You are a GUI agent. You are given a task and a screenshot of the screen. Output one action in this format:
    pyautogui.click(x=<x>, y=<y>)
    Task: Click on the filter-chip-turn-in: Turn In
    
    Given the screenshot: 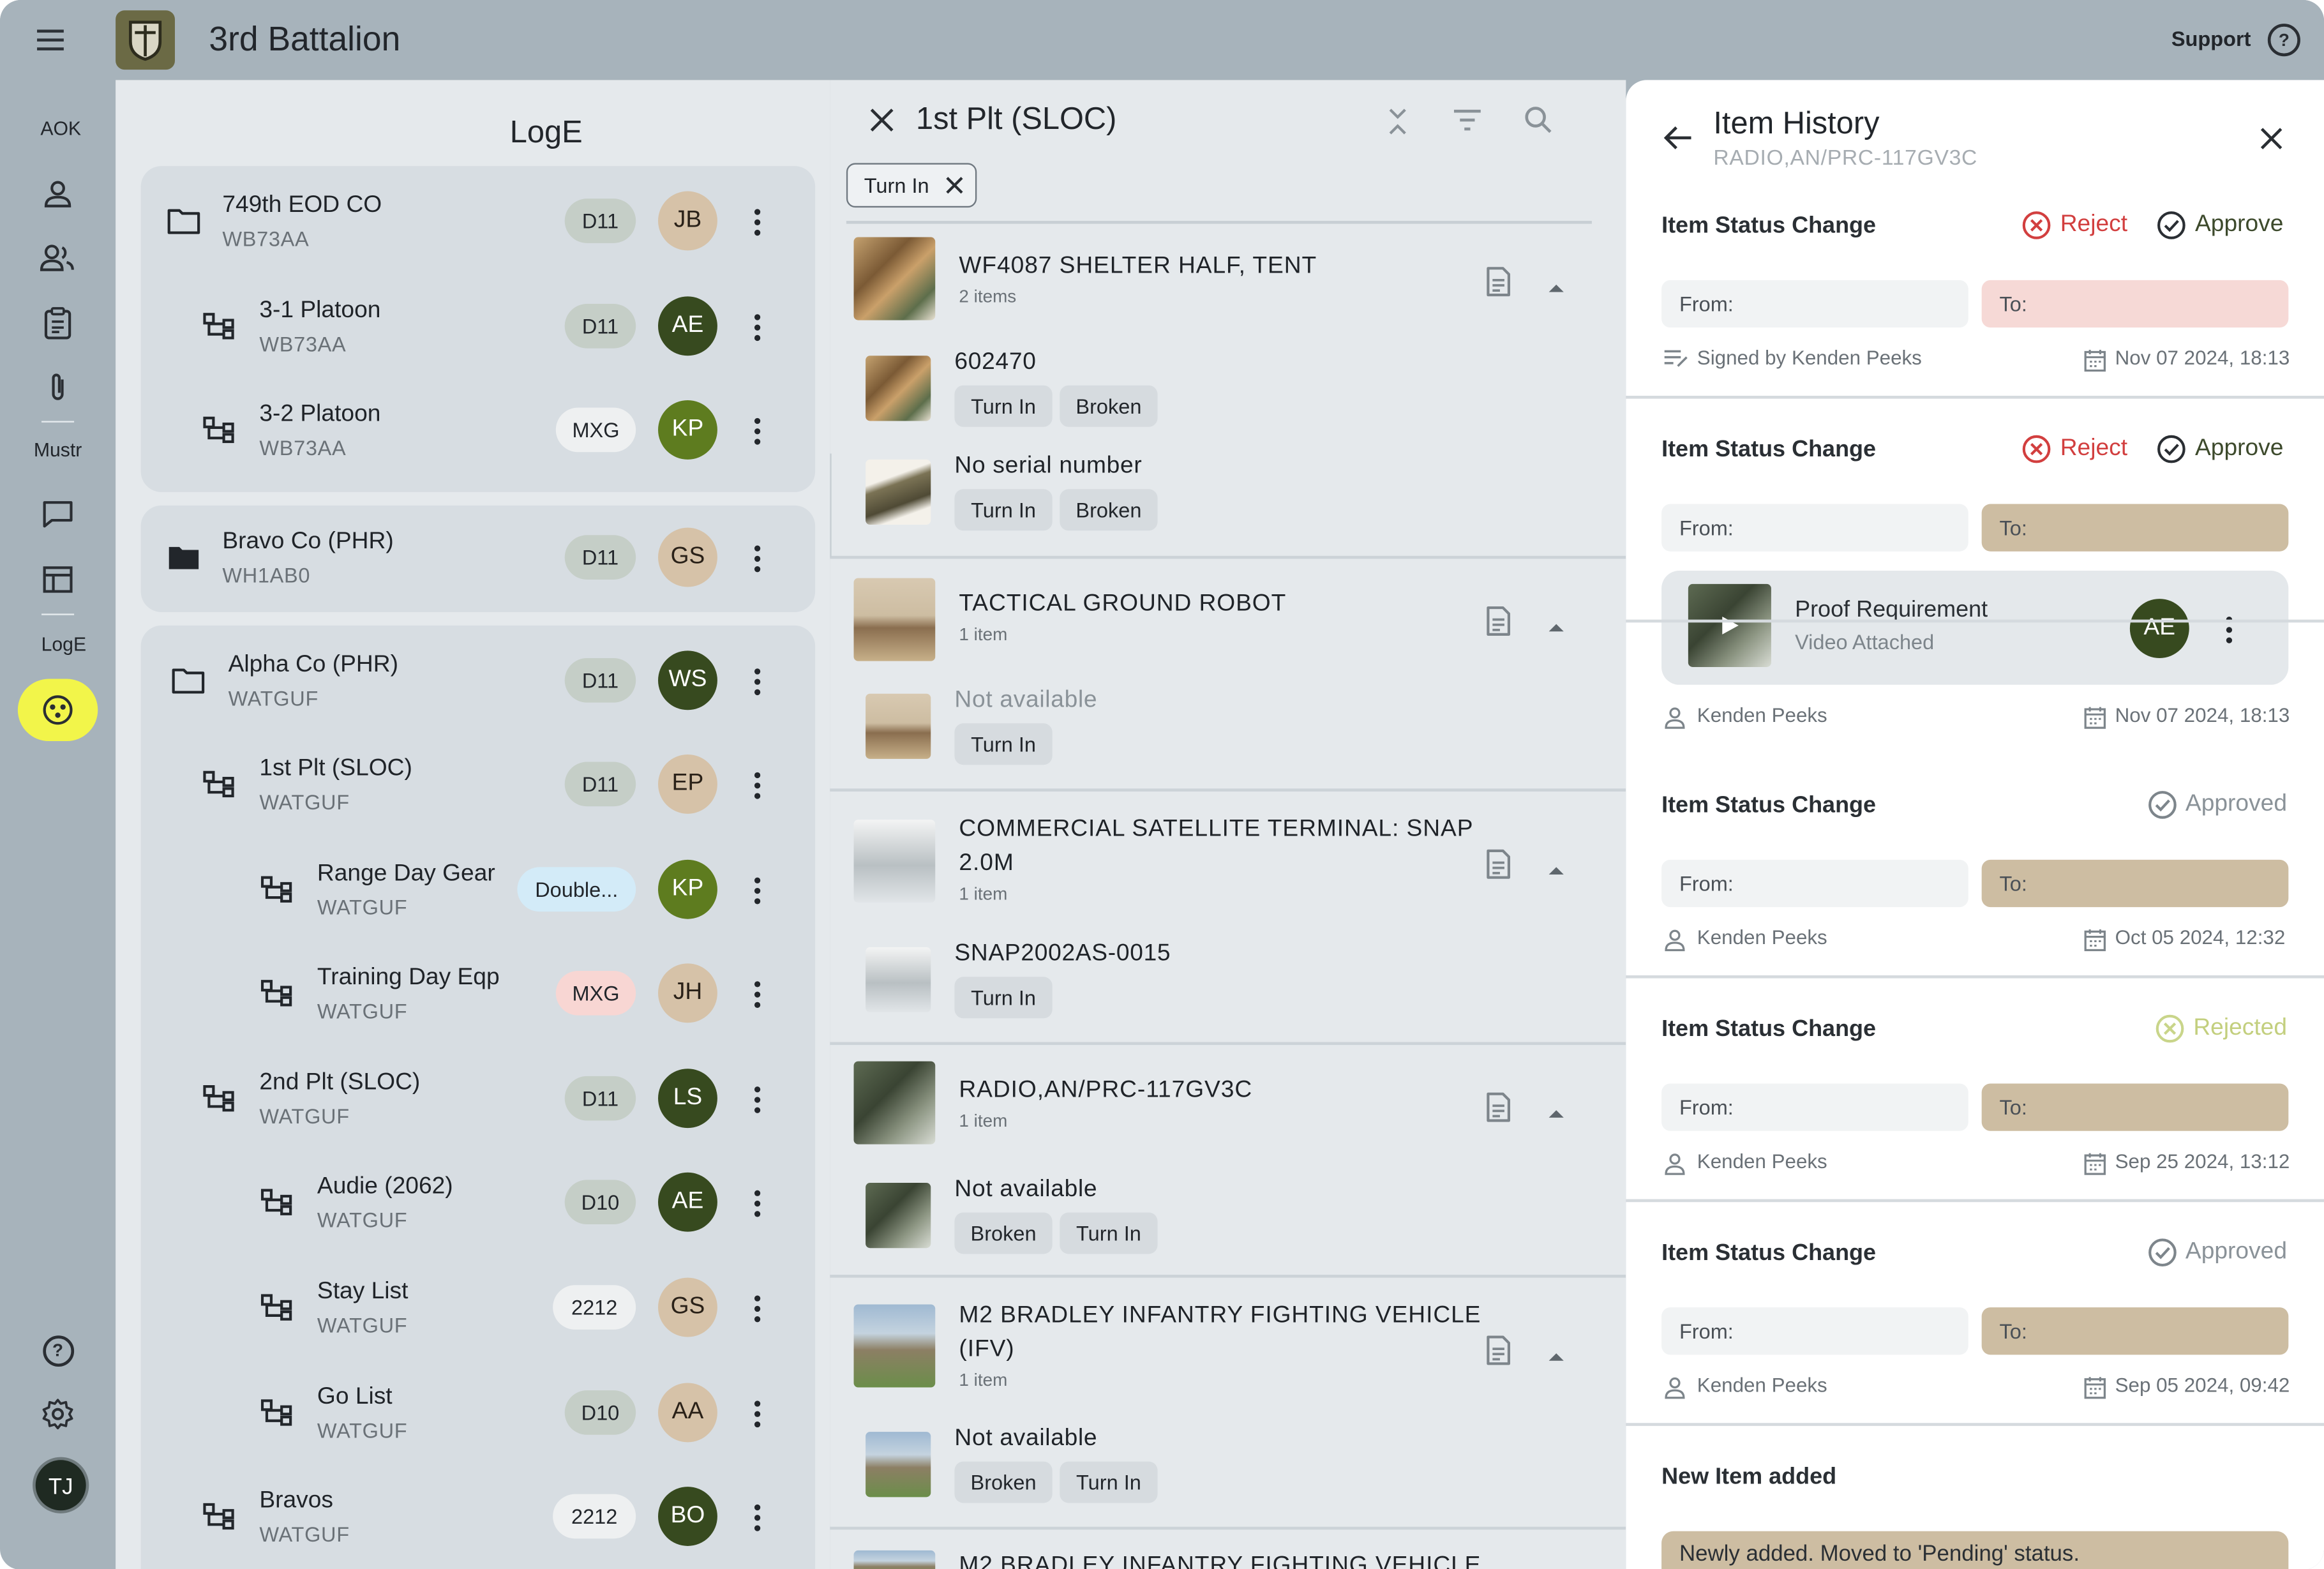 What is the action you would take?
    pyautogui.click(x=912, y=185)
    